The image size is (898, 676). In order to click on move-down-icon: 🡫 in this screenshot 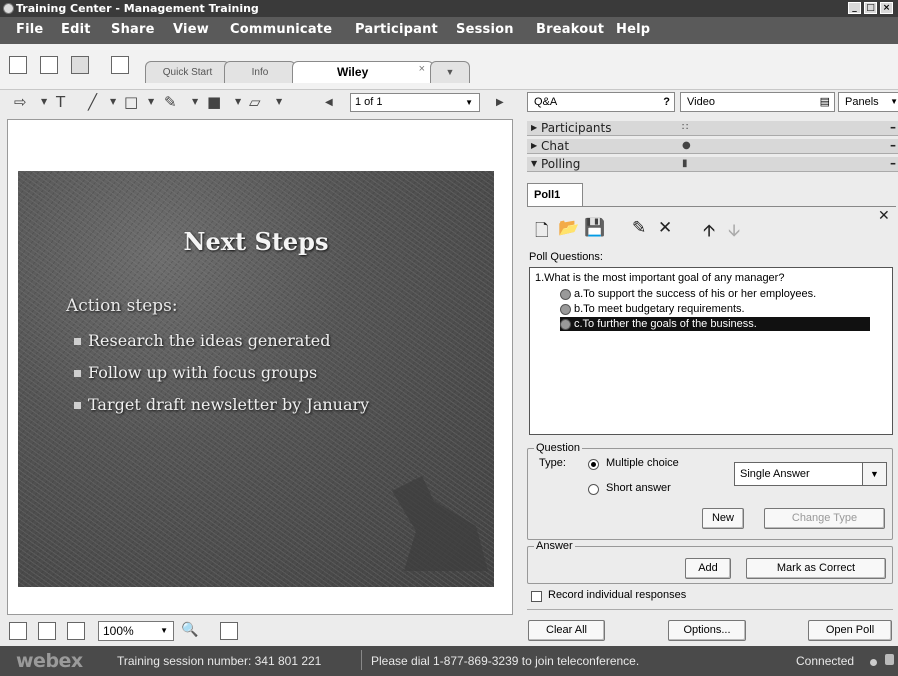, I will do `click(734, 232)`.